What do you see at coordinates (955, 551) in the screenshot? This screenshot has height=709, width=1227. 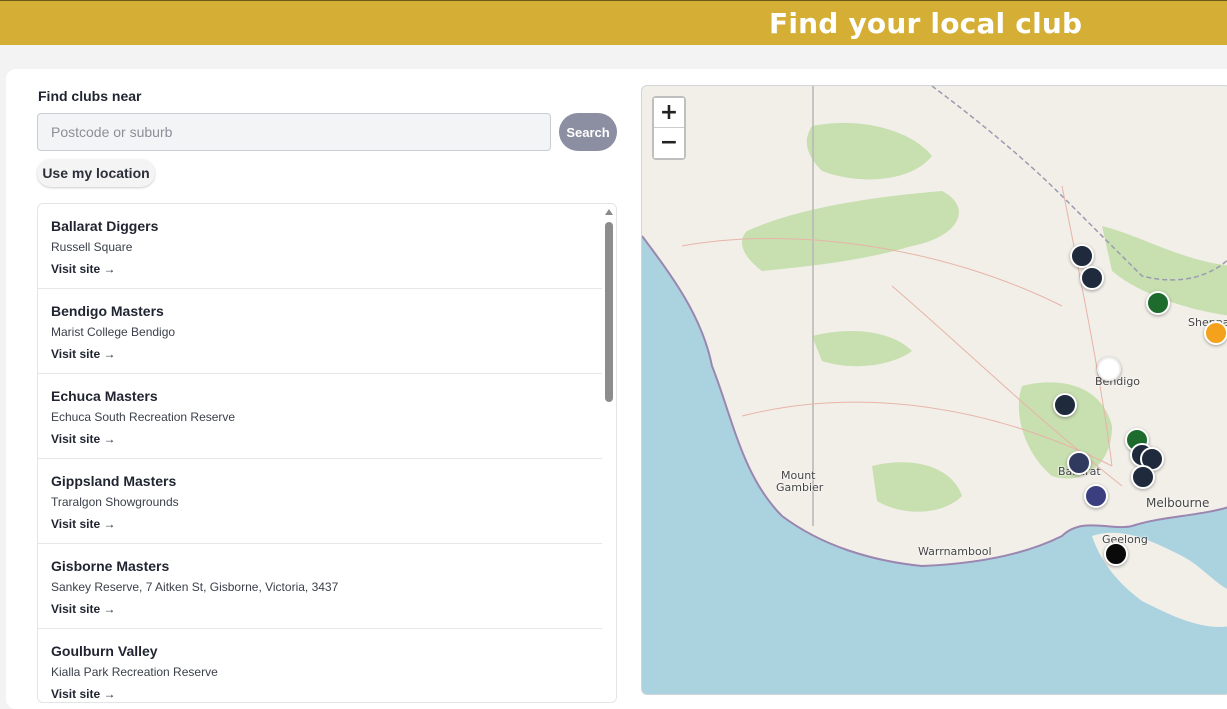 I see `place-label: Warrnambool` at bounding box center [955, 551].